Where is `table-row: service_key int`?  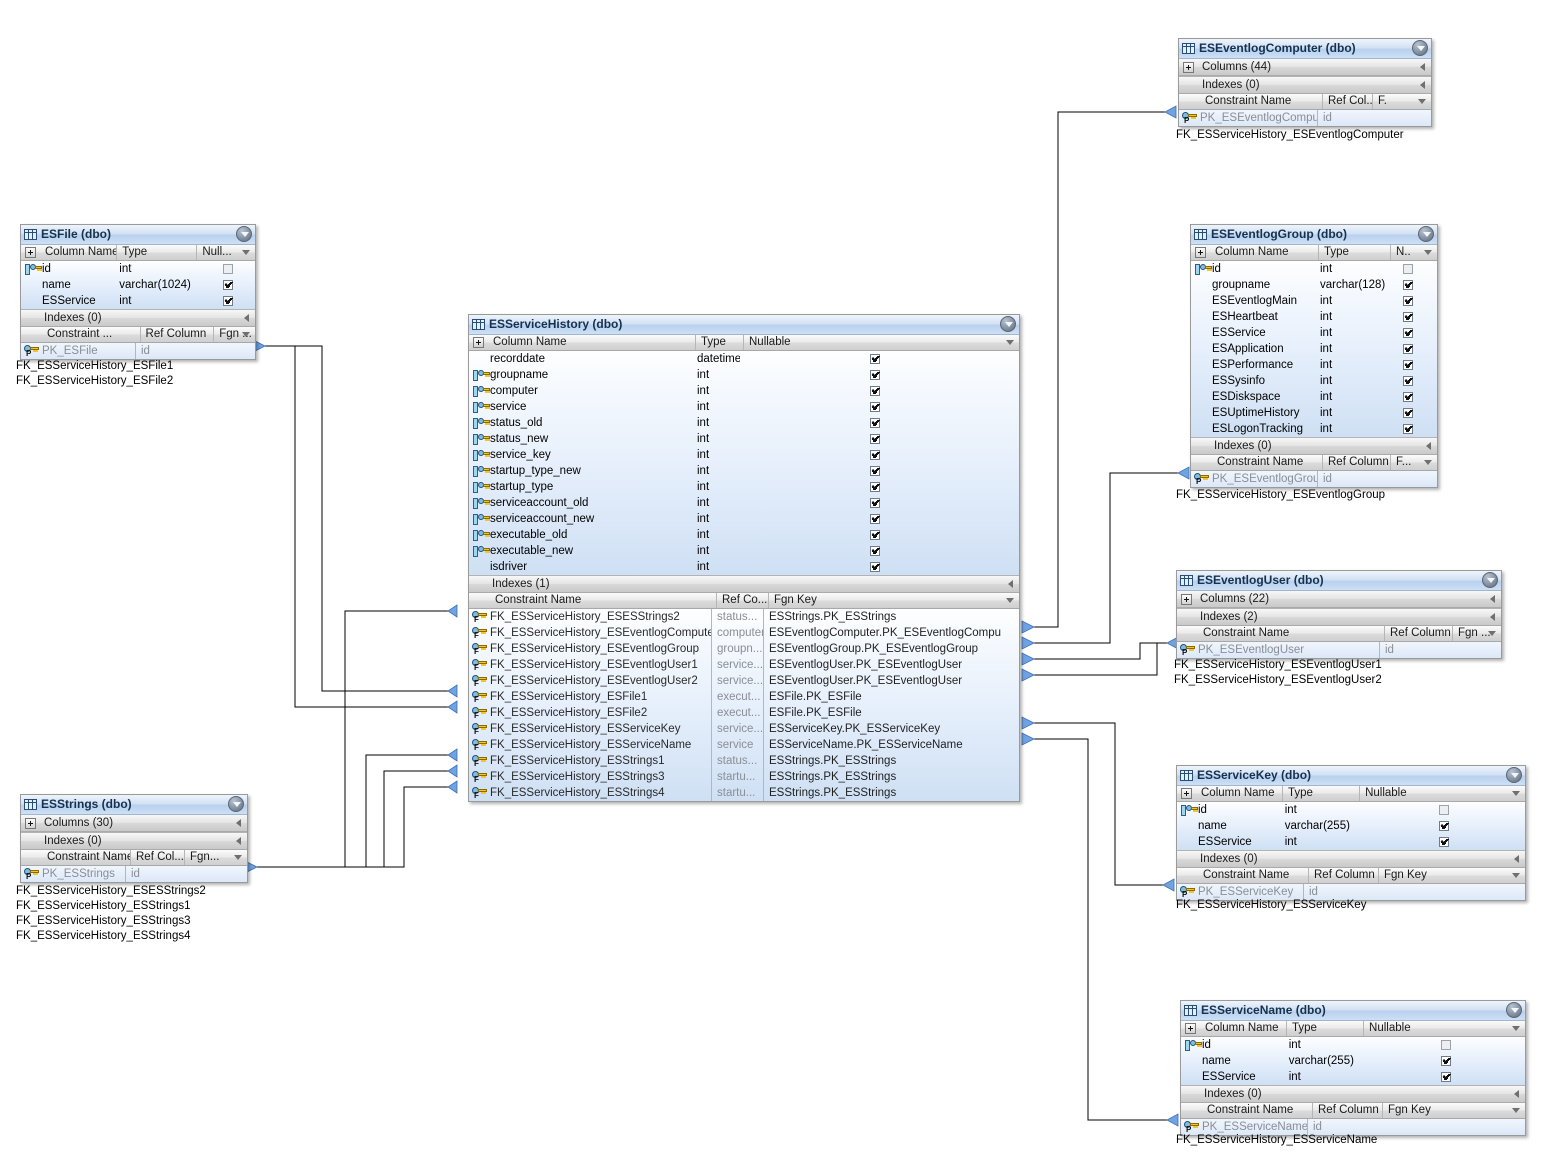 table-row: service_key int is located at coordinates (744, 455).